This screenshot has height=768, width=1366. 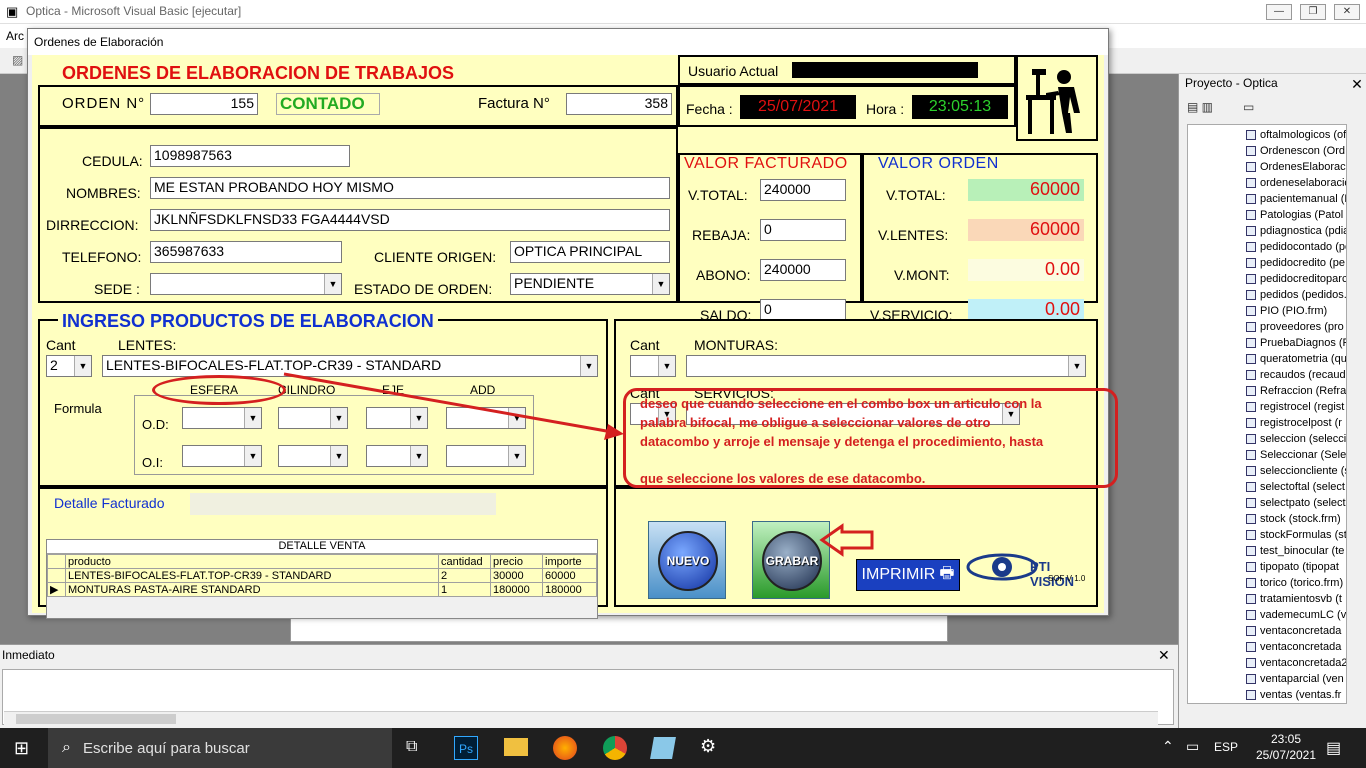 I want to click on project-tree-item: pacientemanual (F, so click(x=1296, y=199).